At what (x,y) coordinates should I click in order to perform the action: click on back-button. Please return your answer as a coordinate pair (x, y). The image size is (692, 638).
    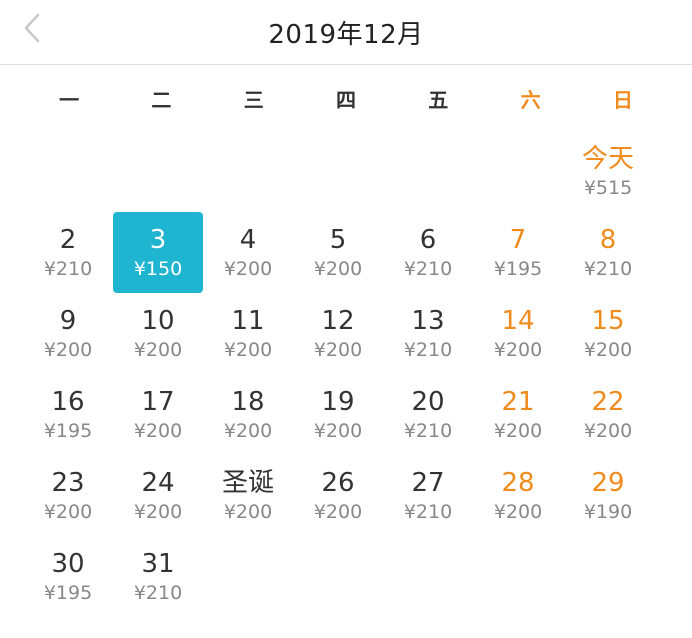
    Looking at the image, I should click on (32, 28).